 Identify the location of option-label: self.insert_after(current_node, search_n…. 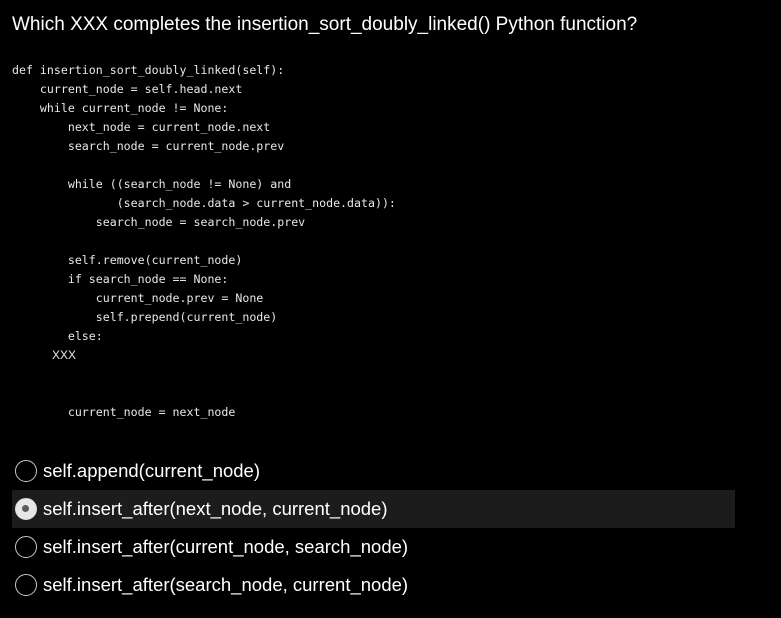
(225, 547).